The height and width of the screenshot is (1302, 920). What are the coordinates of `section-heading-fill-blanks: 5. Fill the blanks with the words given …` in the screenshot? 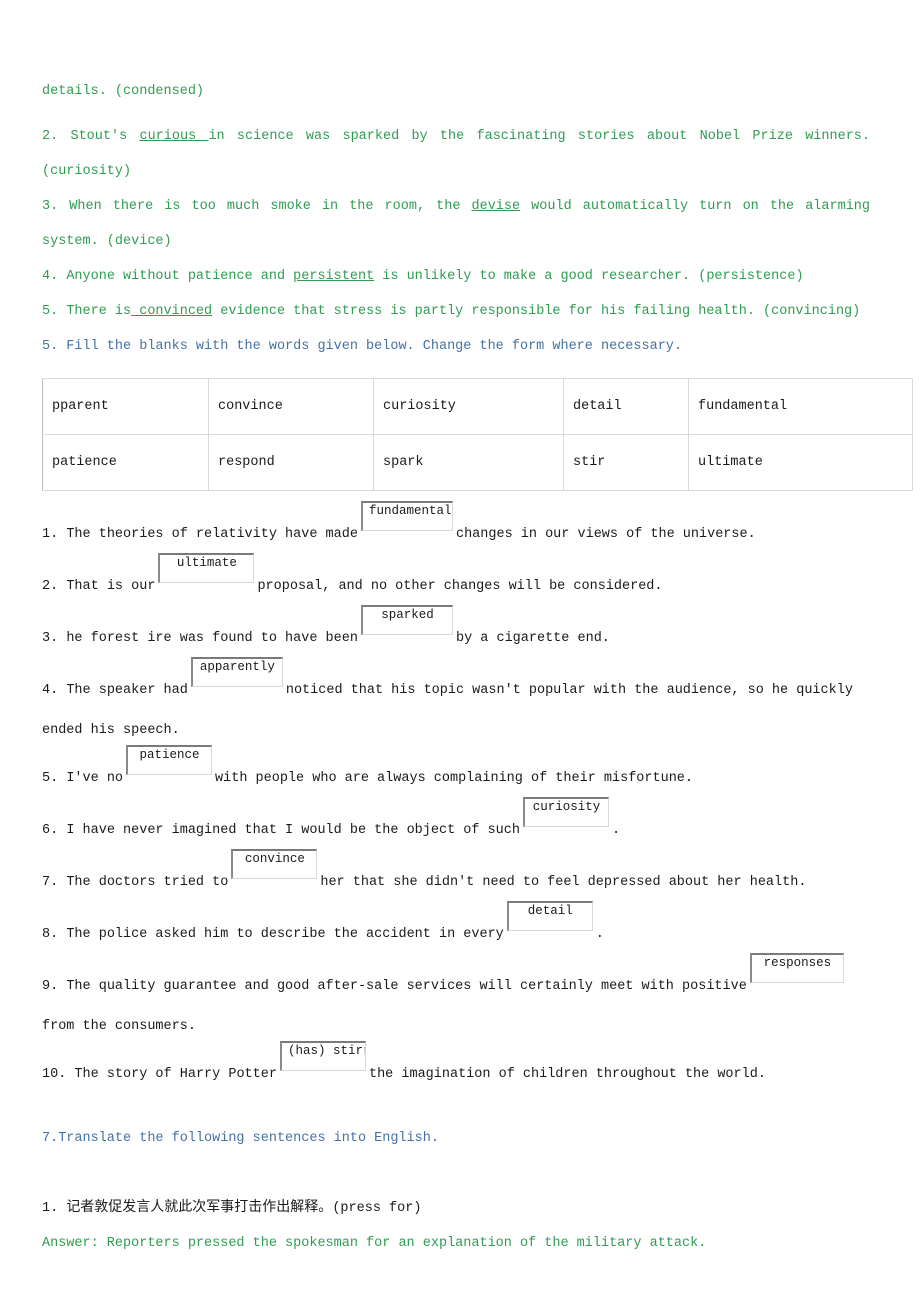 It's located at (362, 346).